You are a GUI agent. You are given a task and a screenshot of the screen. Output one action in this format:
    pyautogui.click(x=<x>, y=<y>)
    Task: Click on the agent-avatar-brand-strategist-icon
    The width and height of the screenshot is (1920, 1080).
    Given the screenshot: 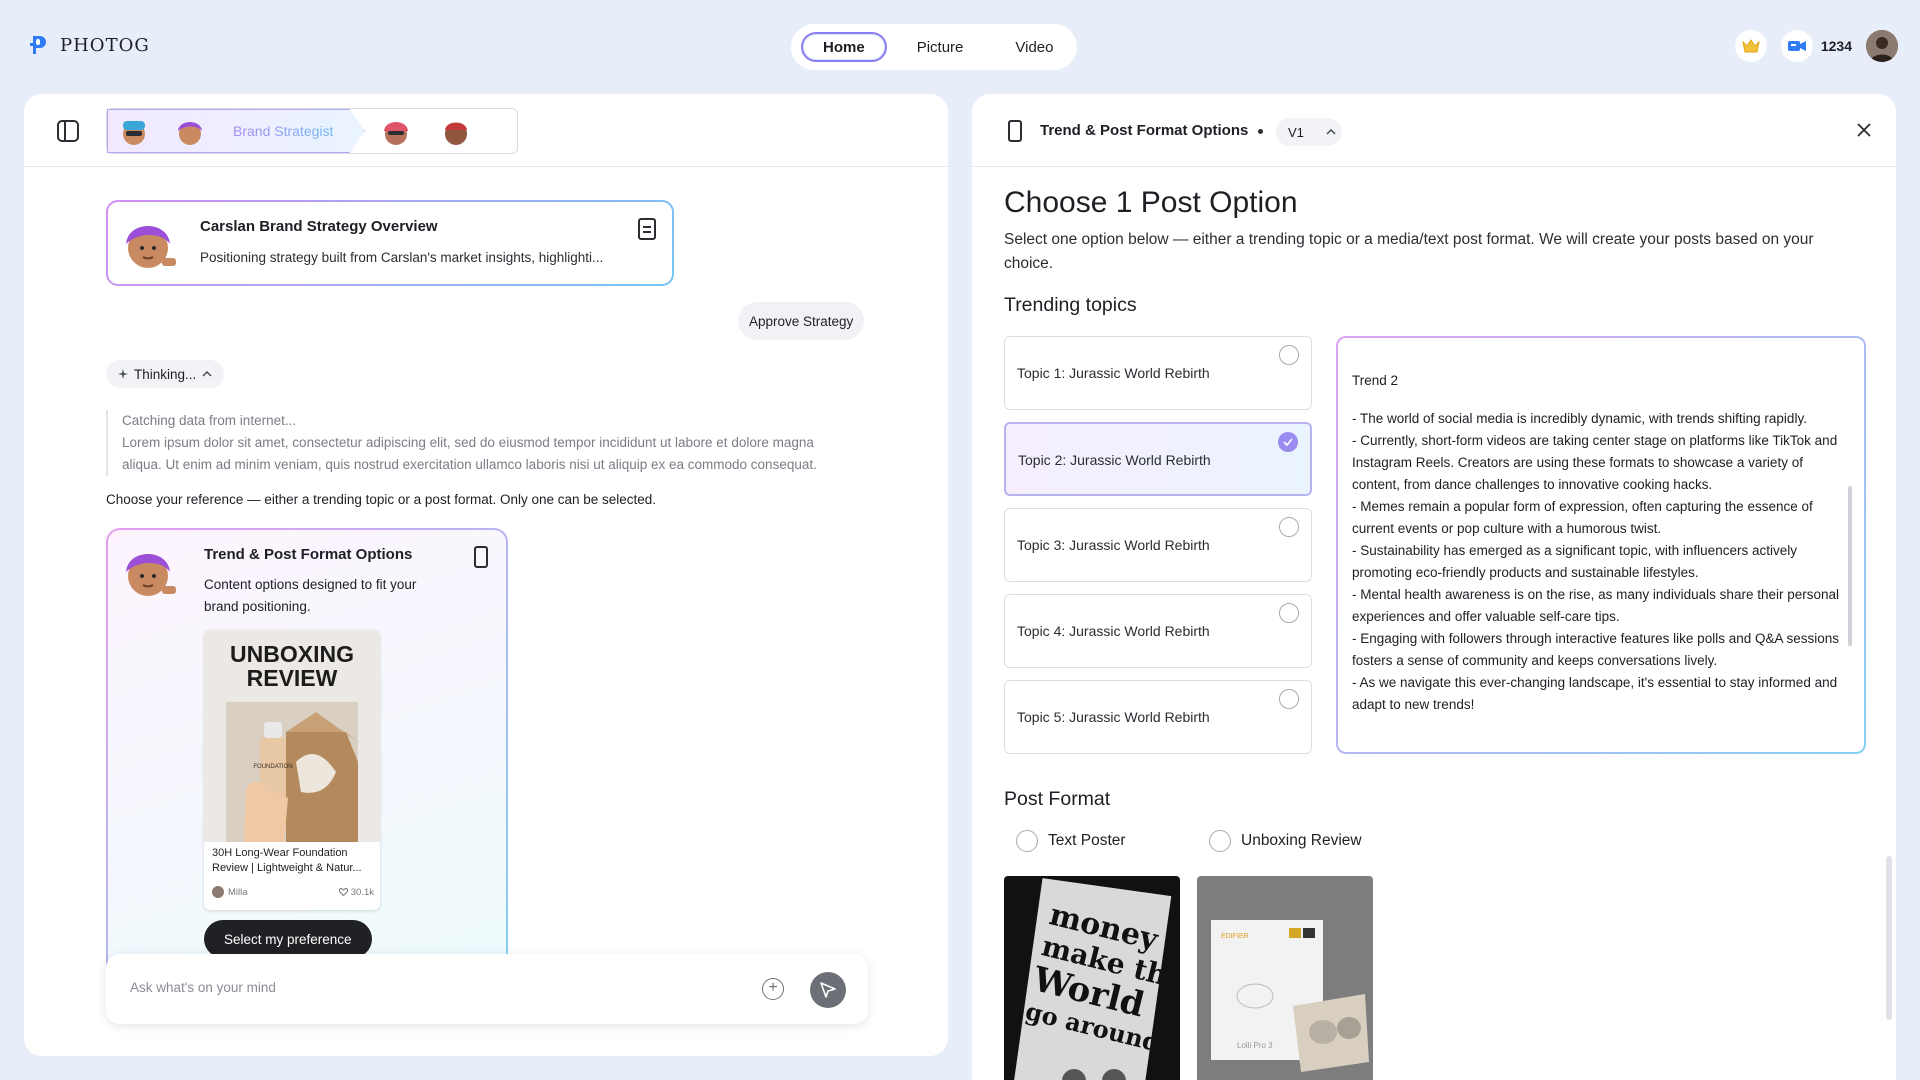 What is the action you would take?
    pyautogui.click(x=190, y=132)
    